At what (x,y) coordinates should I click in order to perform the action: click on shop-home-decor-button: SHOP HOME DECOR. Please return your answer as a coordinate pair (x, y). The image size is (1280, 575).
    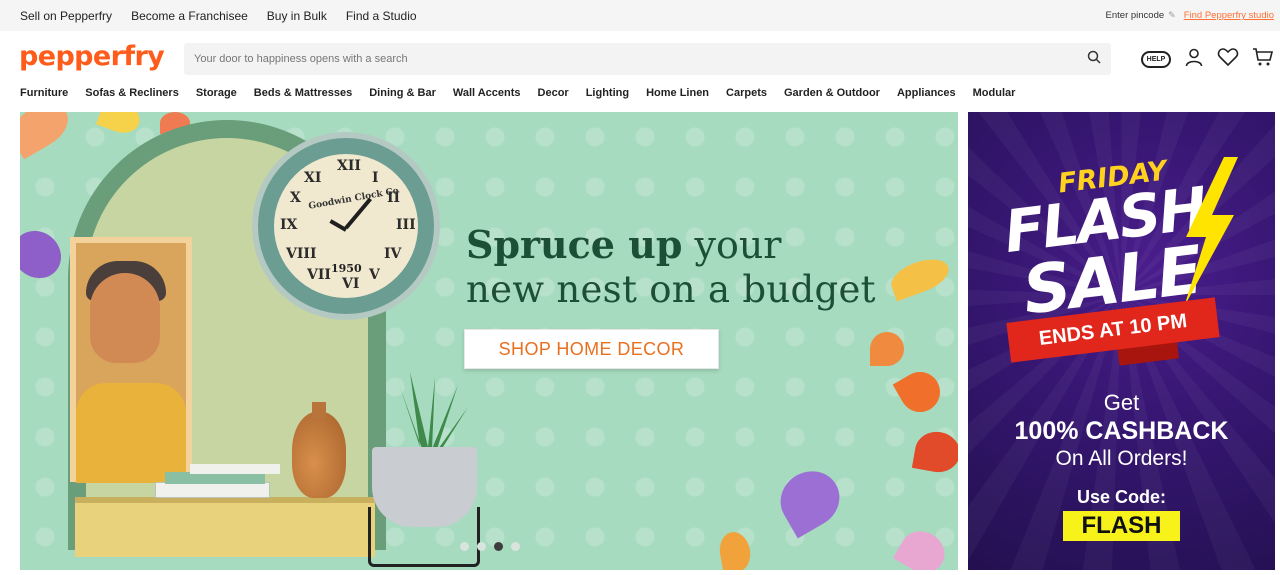
    Looking at the image, I should click on (591, 349).